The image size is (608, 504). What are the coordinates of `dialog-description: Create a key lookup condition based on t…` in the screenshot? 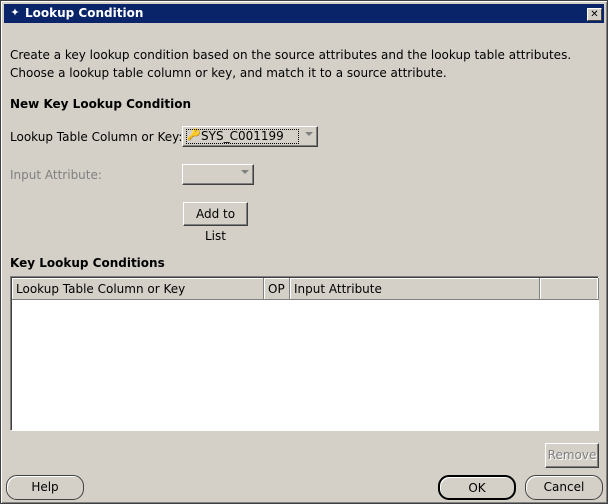 It's located at (291, 64).